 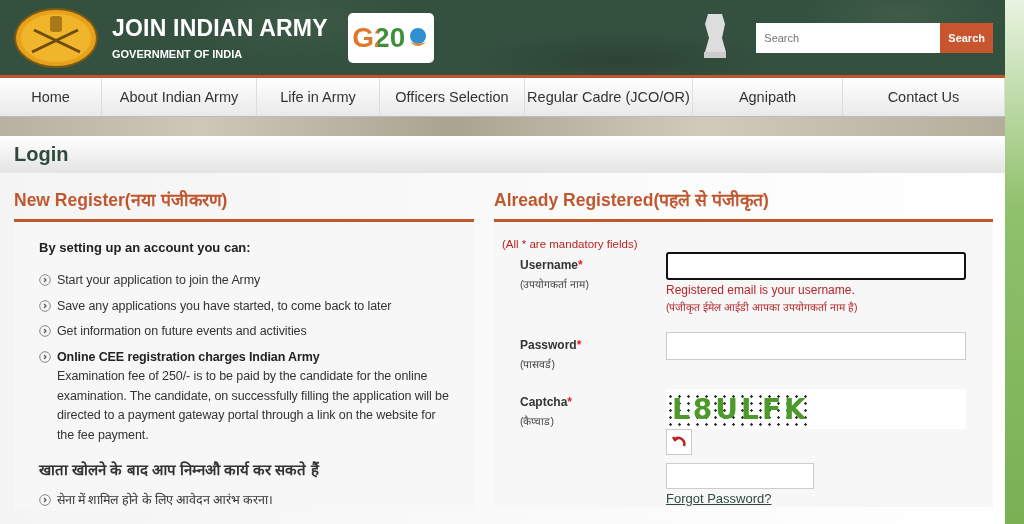 What do you see at coordinates (761, 290) in the screenshot?
I see `username-hint: Registered email is your username.` at bounding box center [761, 290].